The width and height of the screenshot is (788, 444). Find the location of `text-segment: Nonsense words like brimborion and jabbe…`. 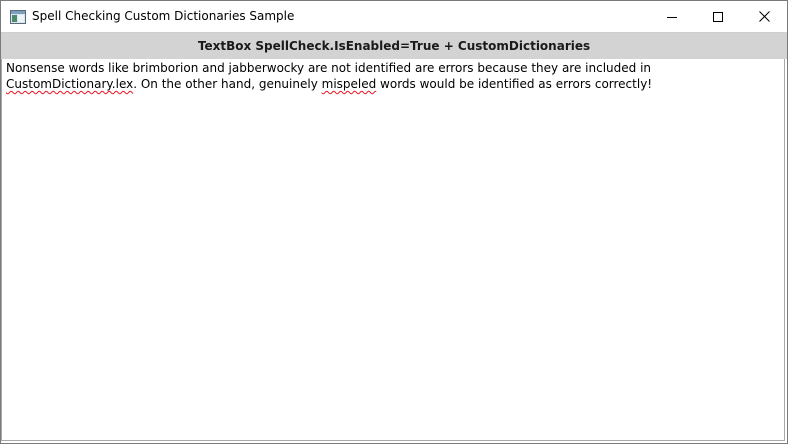

text-segment: Nonsense words like brimborion and jabbe… is located at coordinates (329, 68).